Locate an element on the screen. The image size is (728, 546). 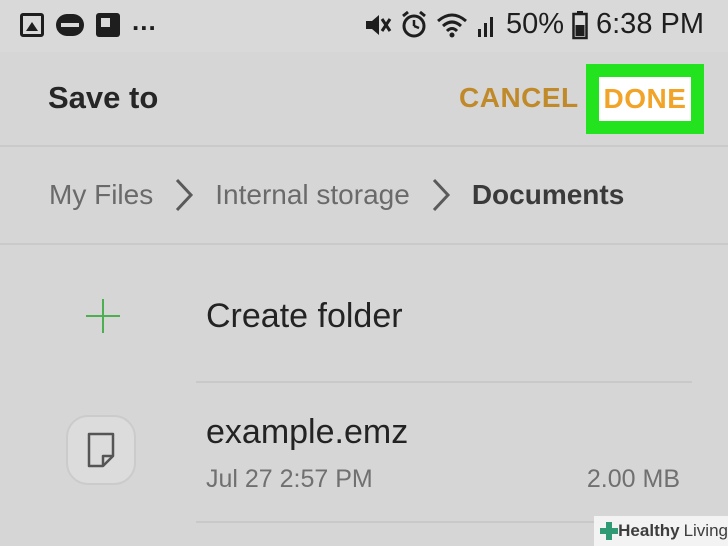
news-icon is located at coordinates (70, 24).